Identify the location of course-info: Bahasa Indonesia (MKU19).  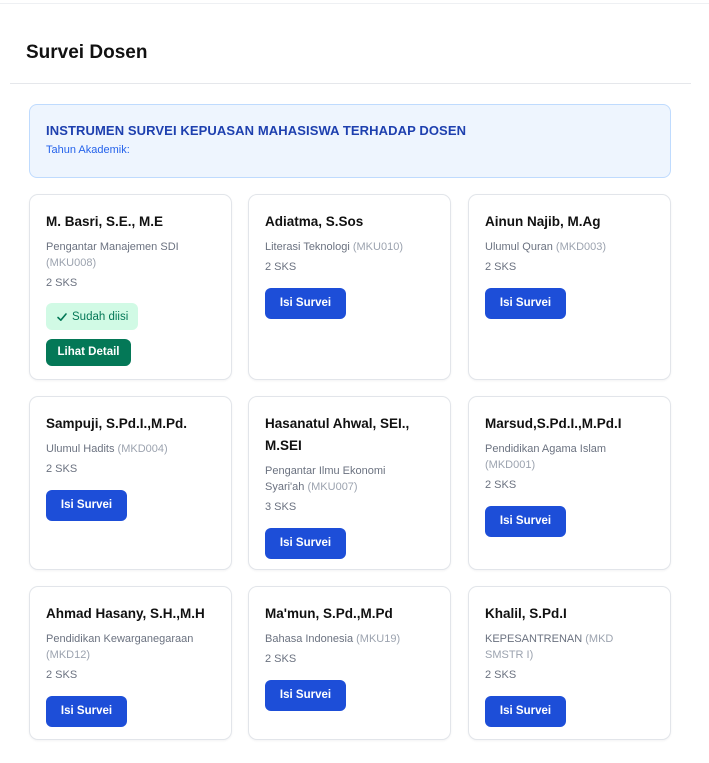
(349, 639).